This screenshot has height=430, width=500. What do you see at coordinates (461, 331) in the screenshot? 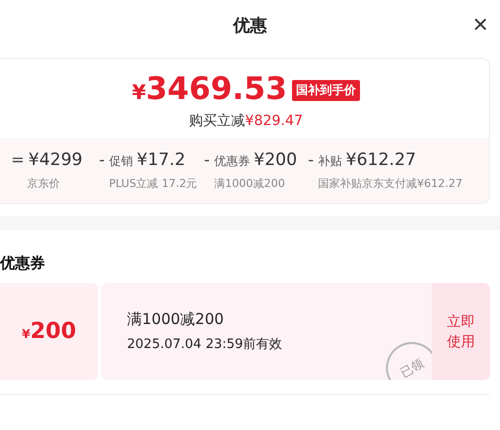
I see `use-now-button: 立即使用` at bounding box center [461, 331].